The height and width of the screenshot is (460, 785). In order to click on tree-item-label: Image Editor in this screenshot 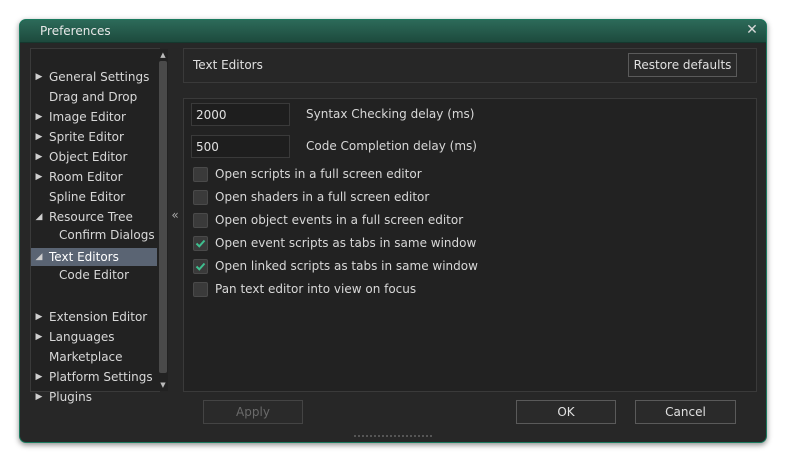, I will do `click(87, 117)`.